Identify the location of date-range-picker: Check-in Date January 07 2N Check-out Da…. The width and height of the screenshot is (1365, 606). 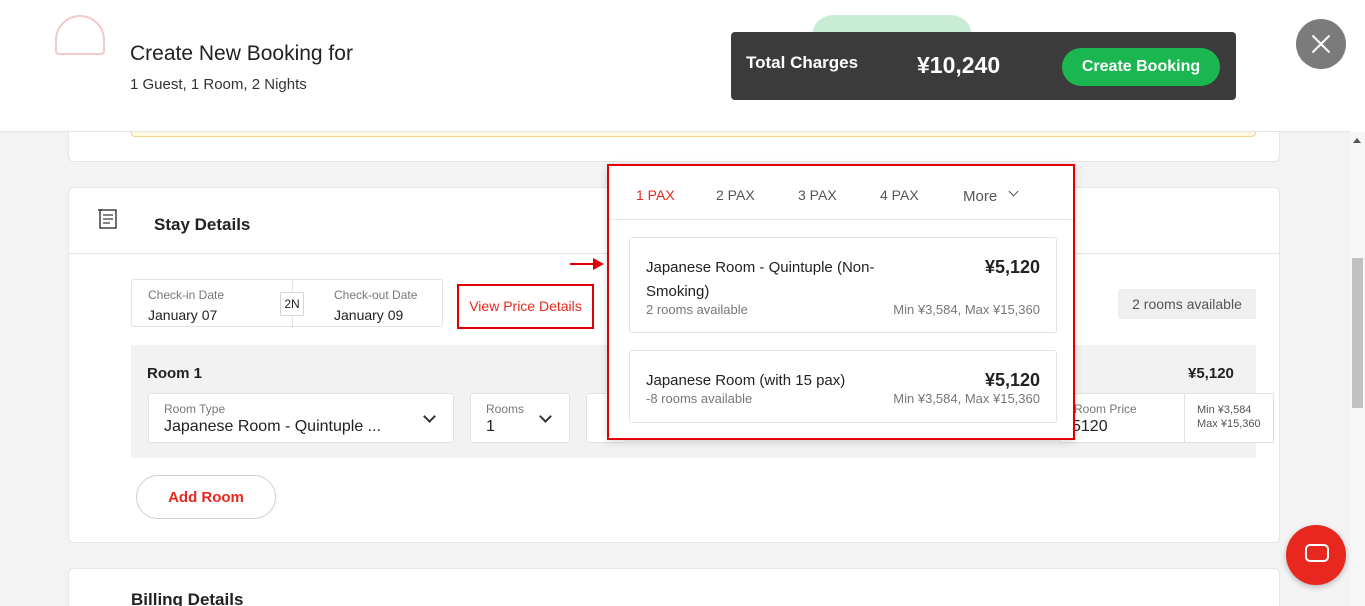
(287, 303).